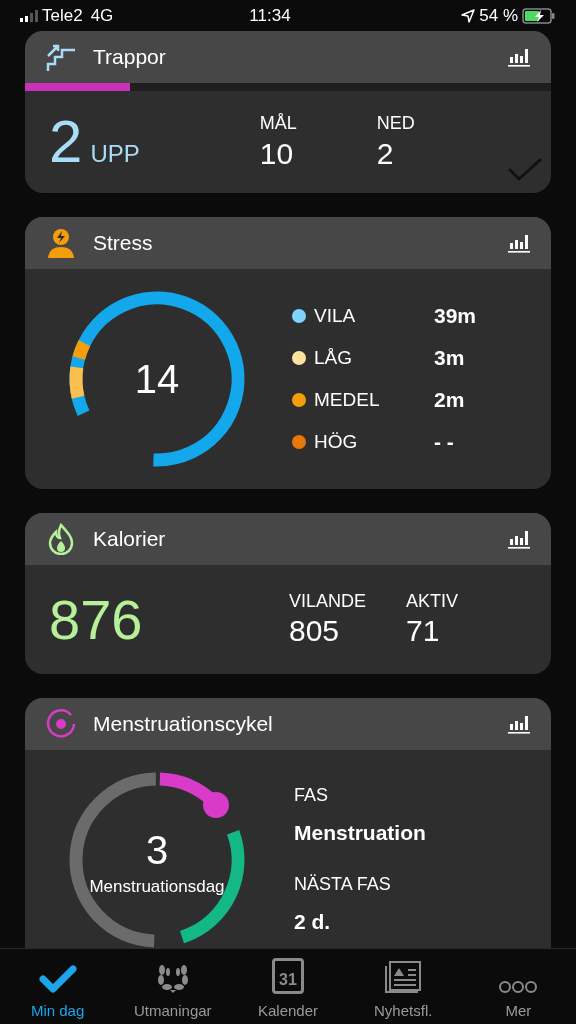 This screenshot has height=1024, width=576. What do you see at coordinates (449, 358) in the screenshot?
I see `legend-value: 3m` at bounding box center [449, 358].